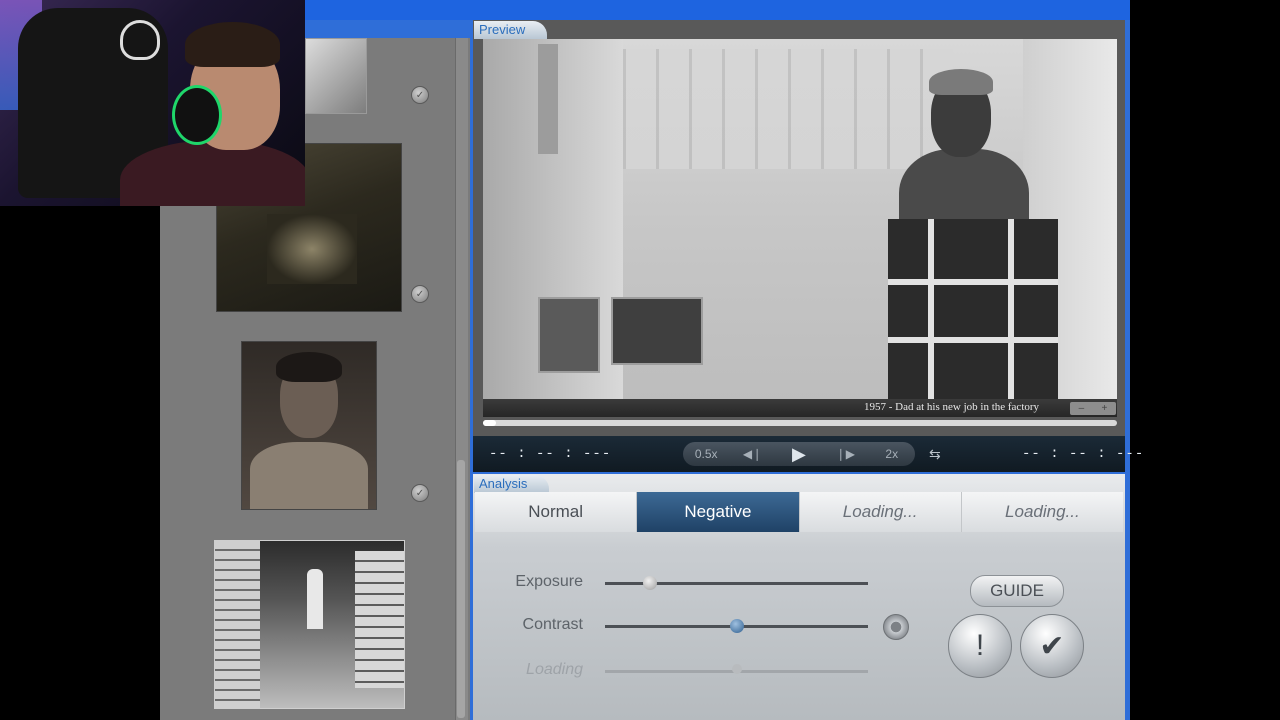 The image size is (1280, 720). I want to click on playback-controls: 0.5x ◀❘ ▶ ❘▶ 2x, so click(799, 454).